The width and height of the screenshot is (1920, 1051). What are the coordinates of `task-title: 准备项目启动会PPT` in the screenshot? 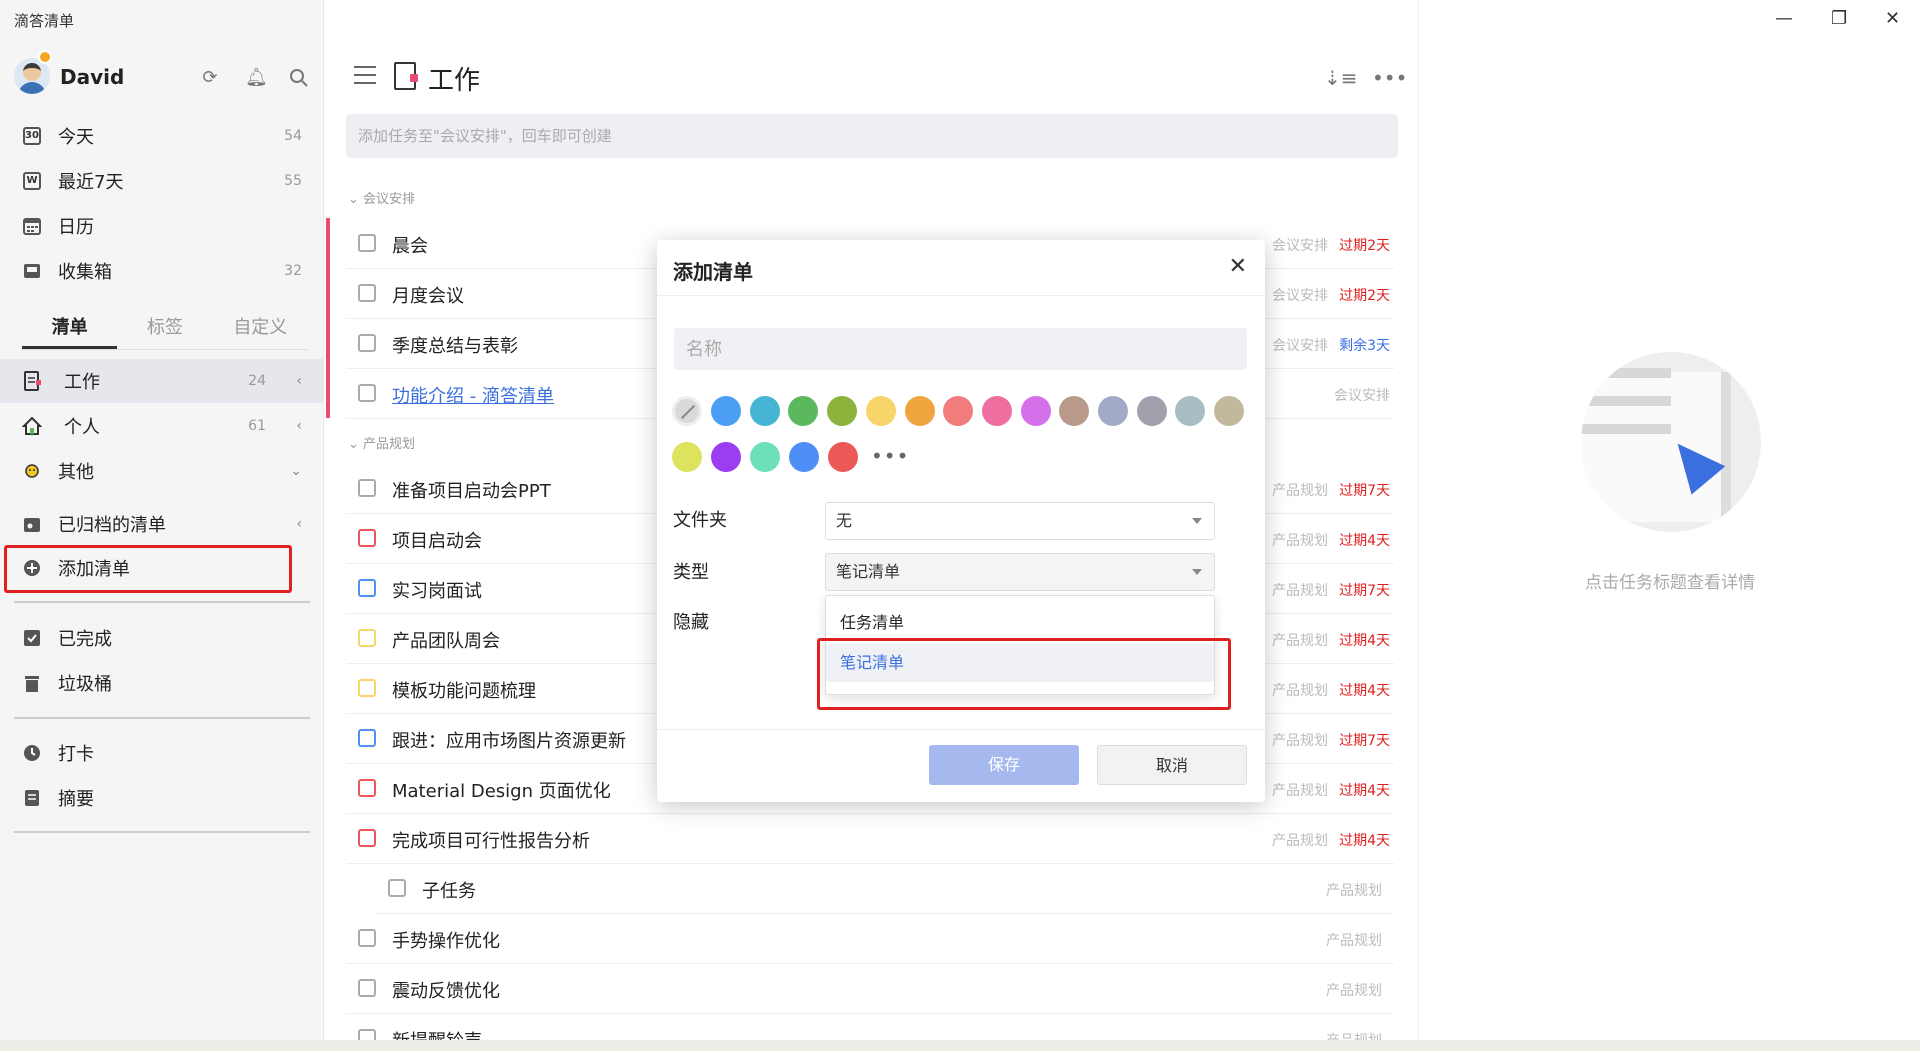 It's located at (471, 491).